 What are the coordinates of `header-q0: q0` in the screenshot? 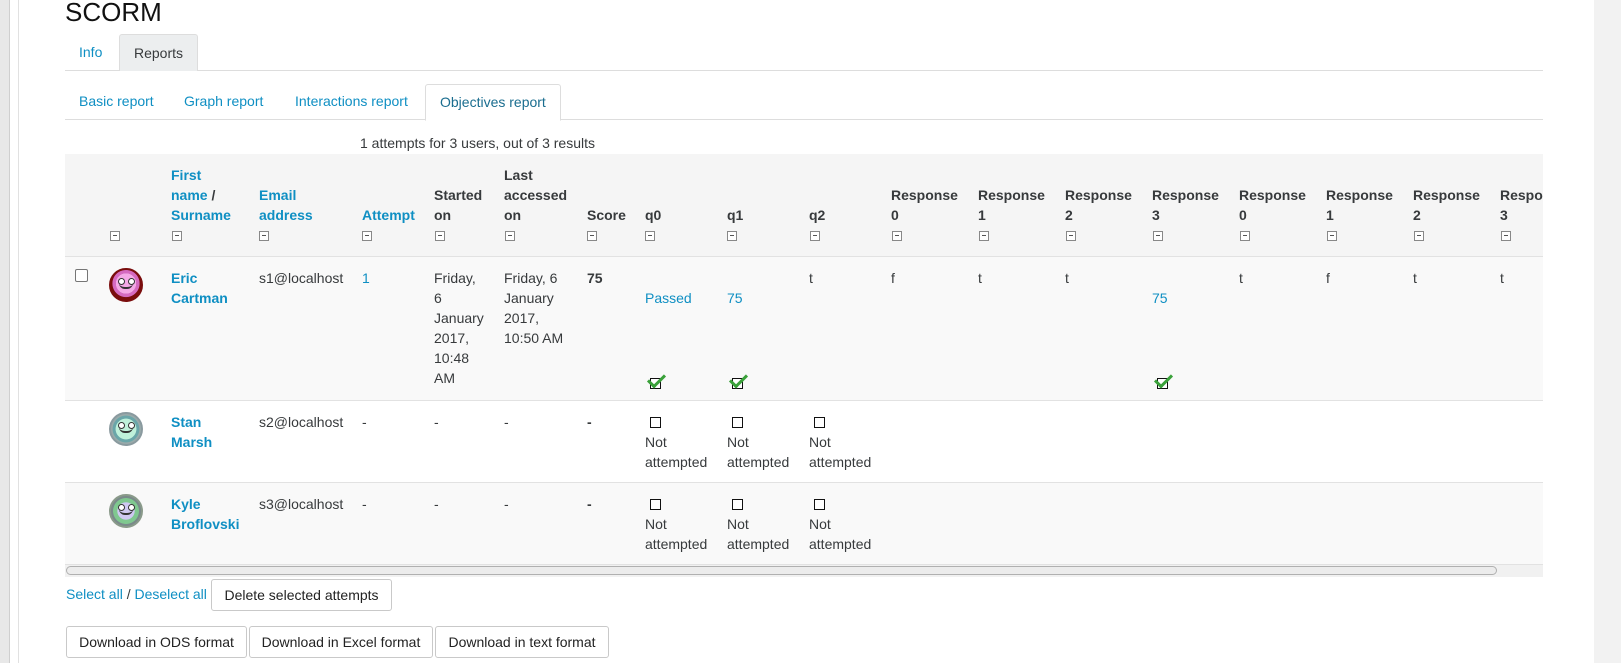 It's located at (653, 215).